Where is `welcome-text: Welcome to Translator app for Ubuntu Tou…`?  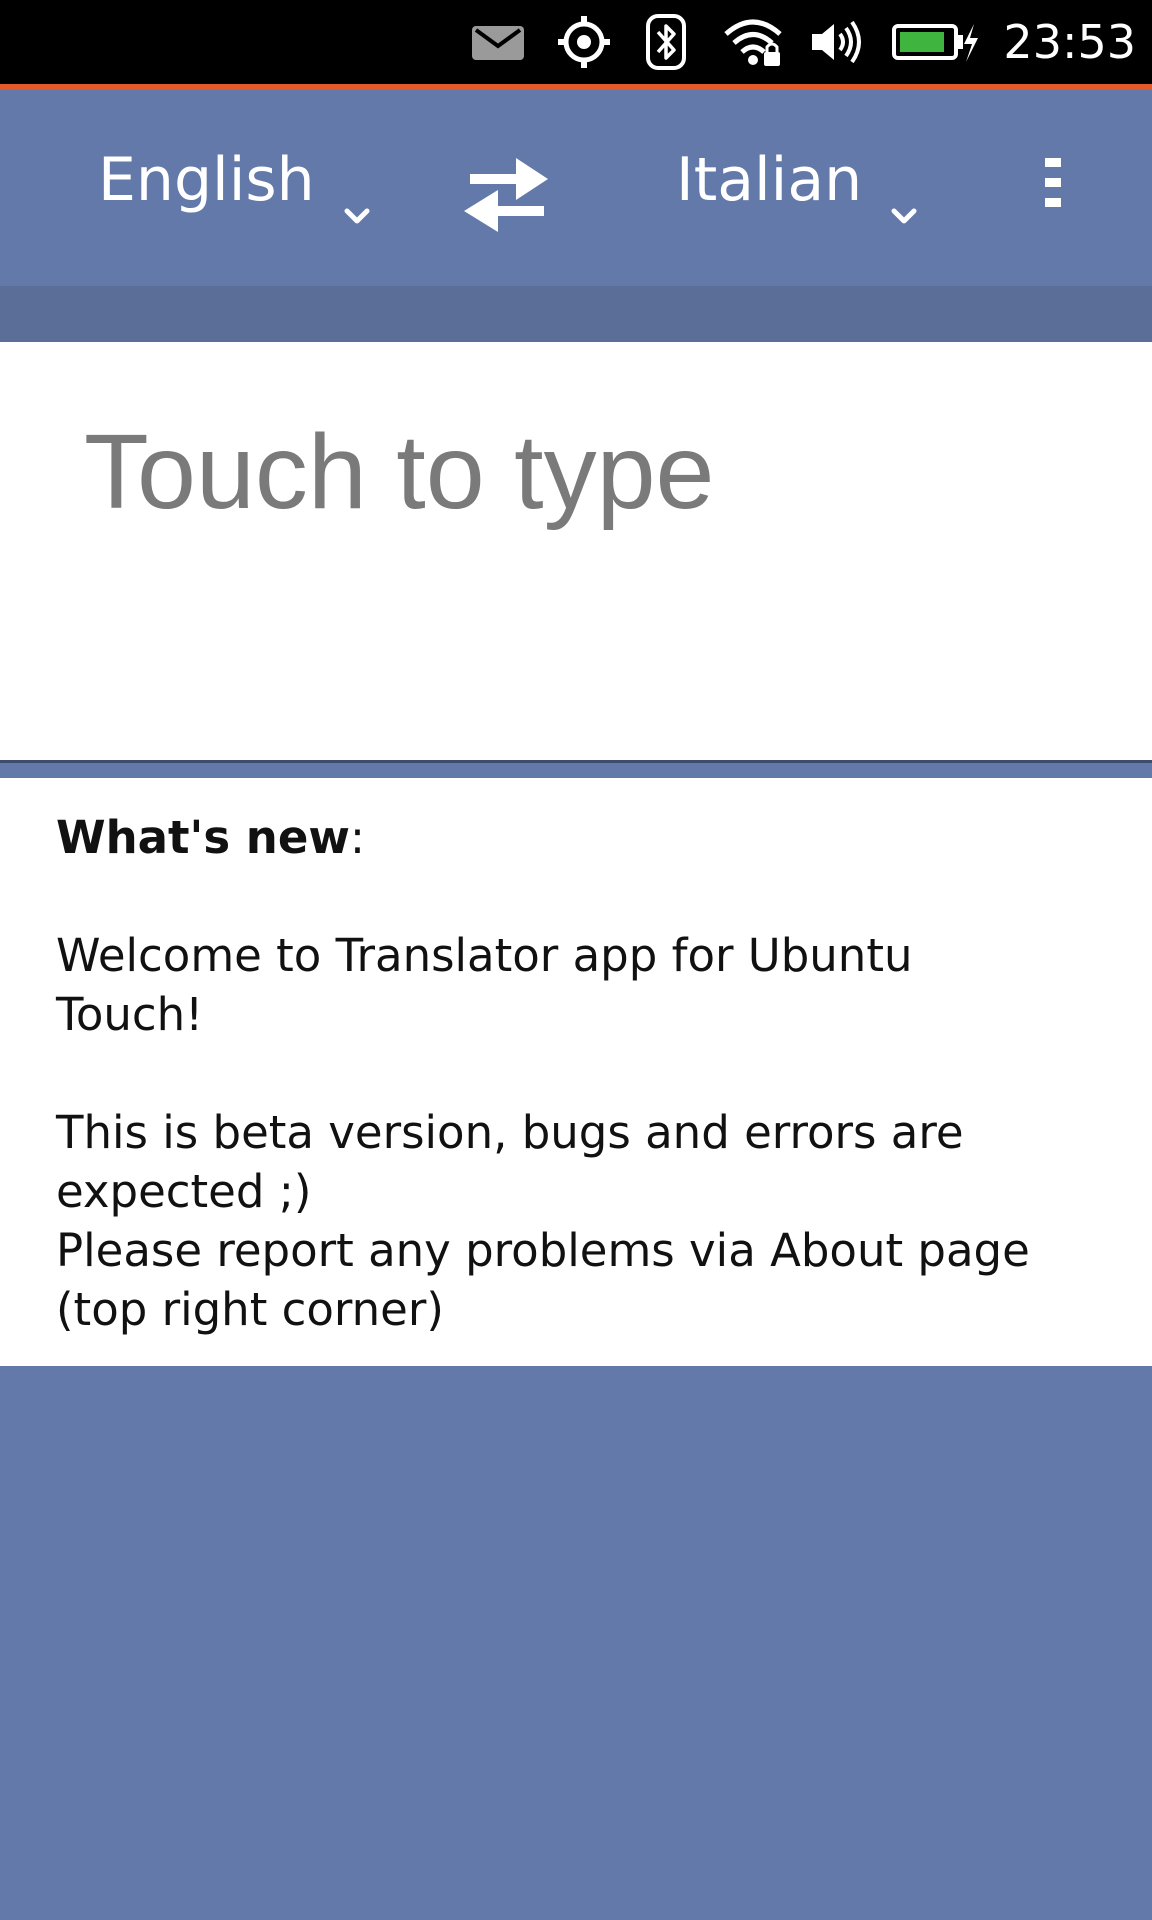
welcome-text: Welcome to Translator app for Ubuntu Tou… is located at coordinates (484, 985).